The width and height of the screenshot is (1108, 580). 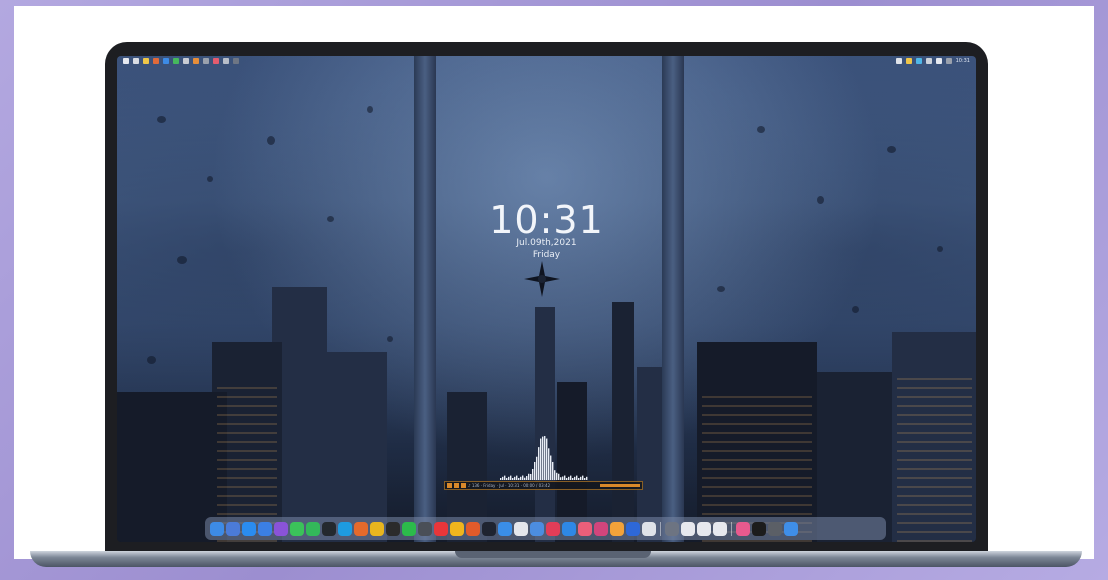 What do you see at coordinates (542, 279) in the screenshot?
I see `compass-star-icon` at bounding box center [542, 279].